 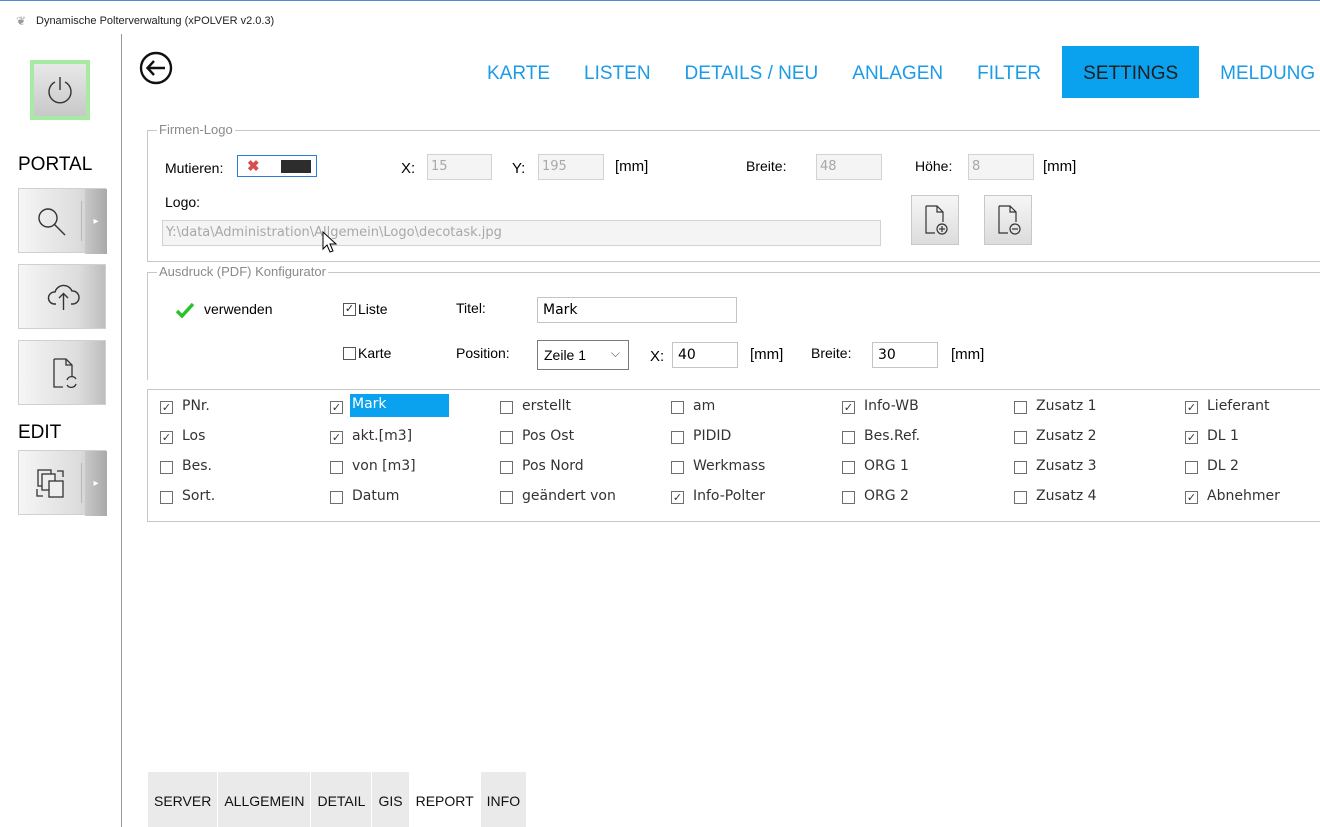 What do you see at coordinates (342, 799) in the screenshot?
I see `tab-detail: DETAIL` at bounding box center [342, 799].